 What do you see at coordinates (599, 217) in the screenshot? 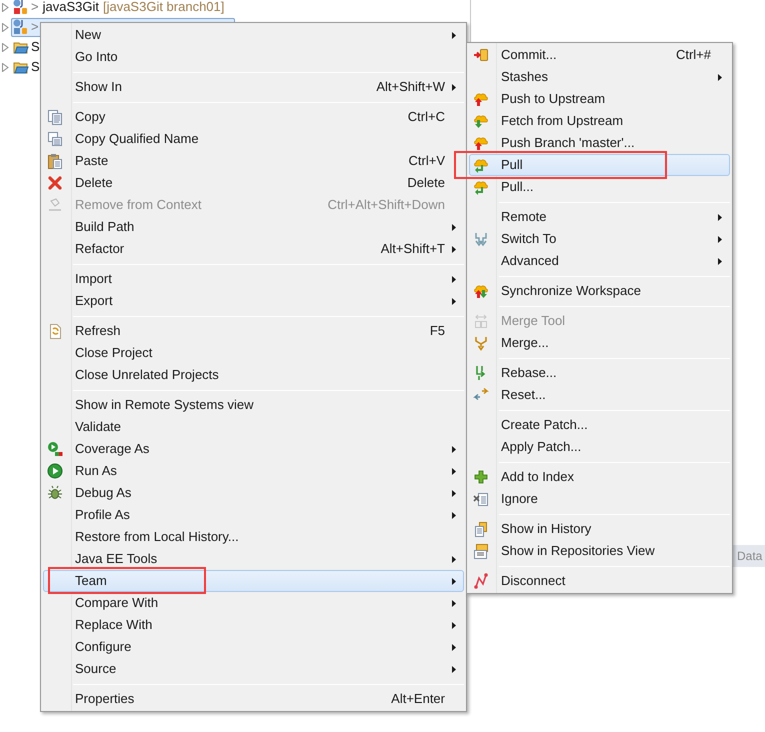
I see `menu-item: Remote` at bounding box center [599, 217].